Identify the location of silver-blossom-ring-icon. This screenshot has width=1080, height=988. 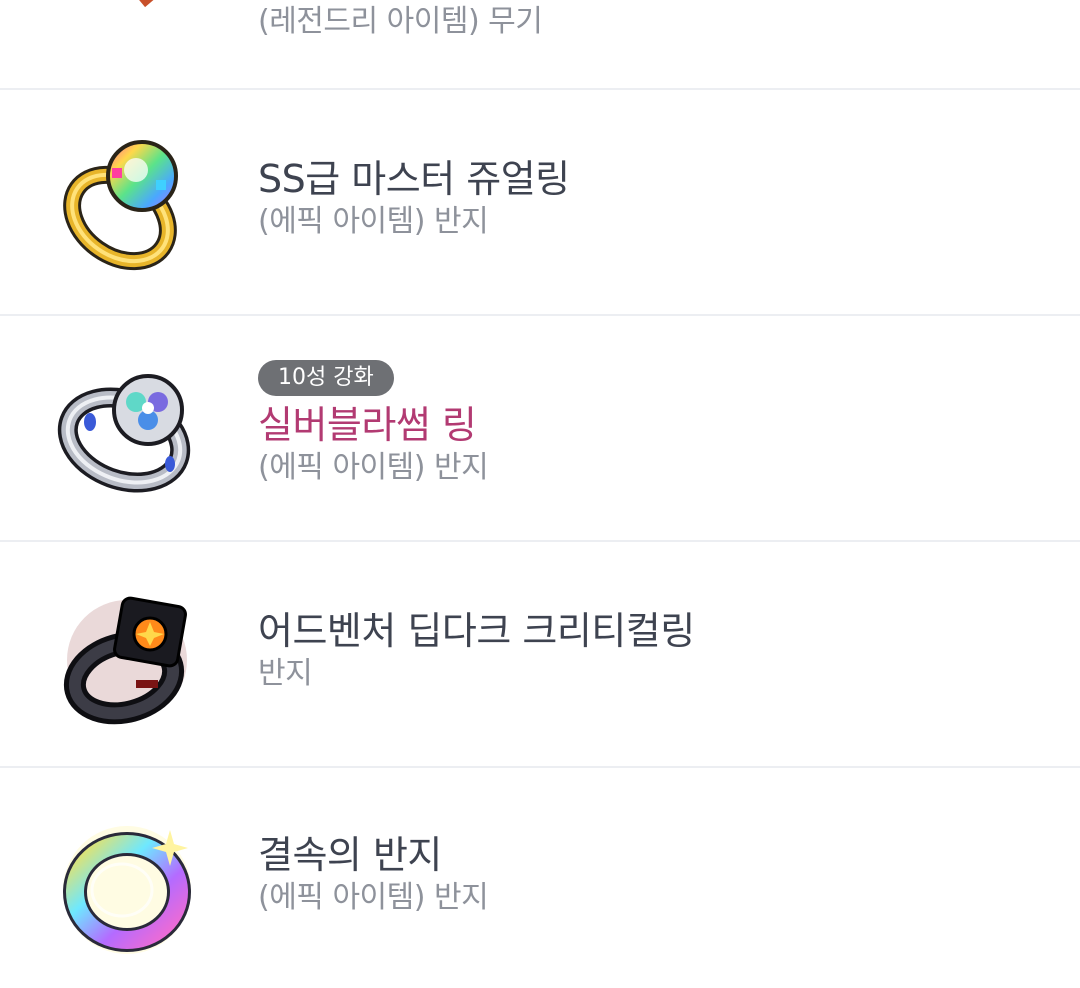
(127, 427).